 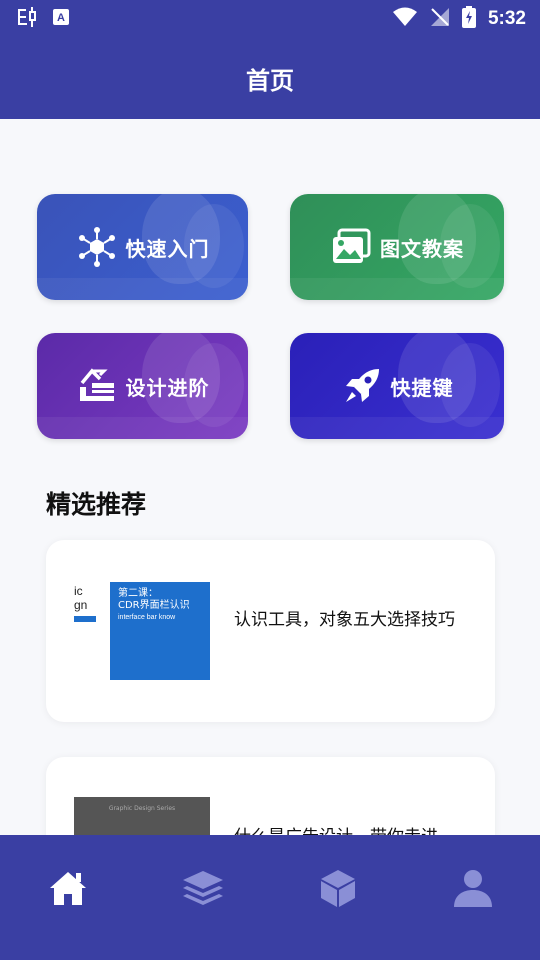 What do you see at coordinates (142, 816) in the screenshot?
I see `card-thumbnail: Graphic Design Series` at bounding box center [142, 816].